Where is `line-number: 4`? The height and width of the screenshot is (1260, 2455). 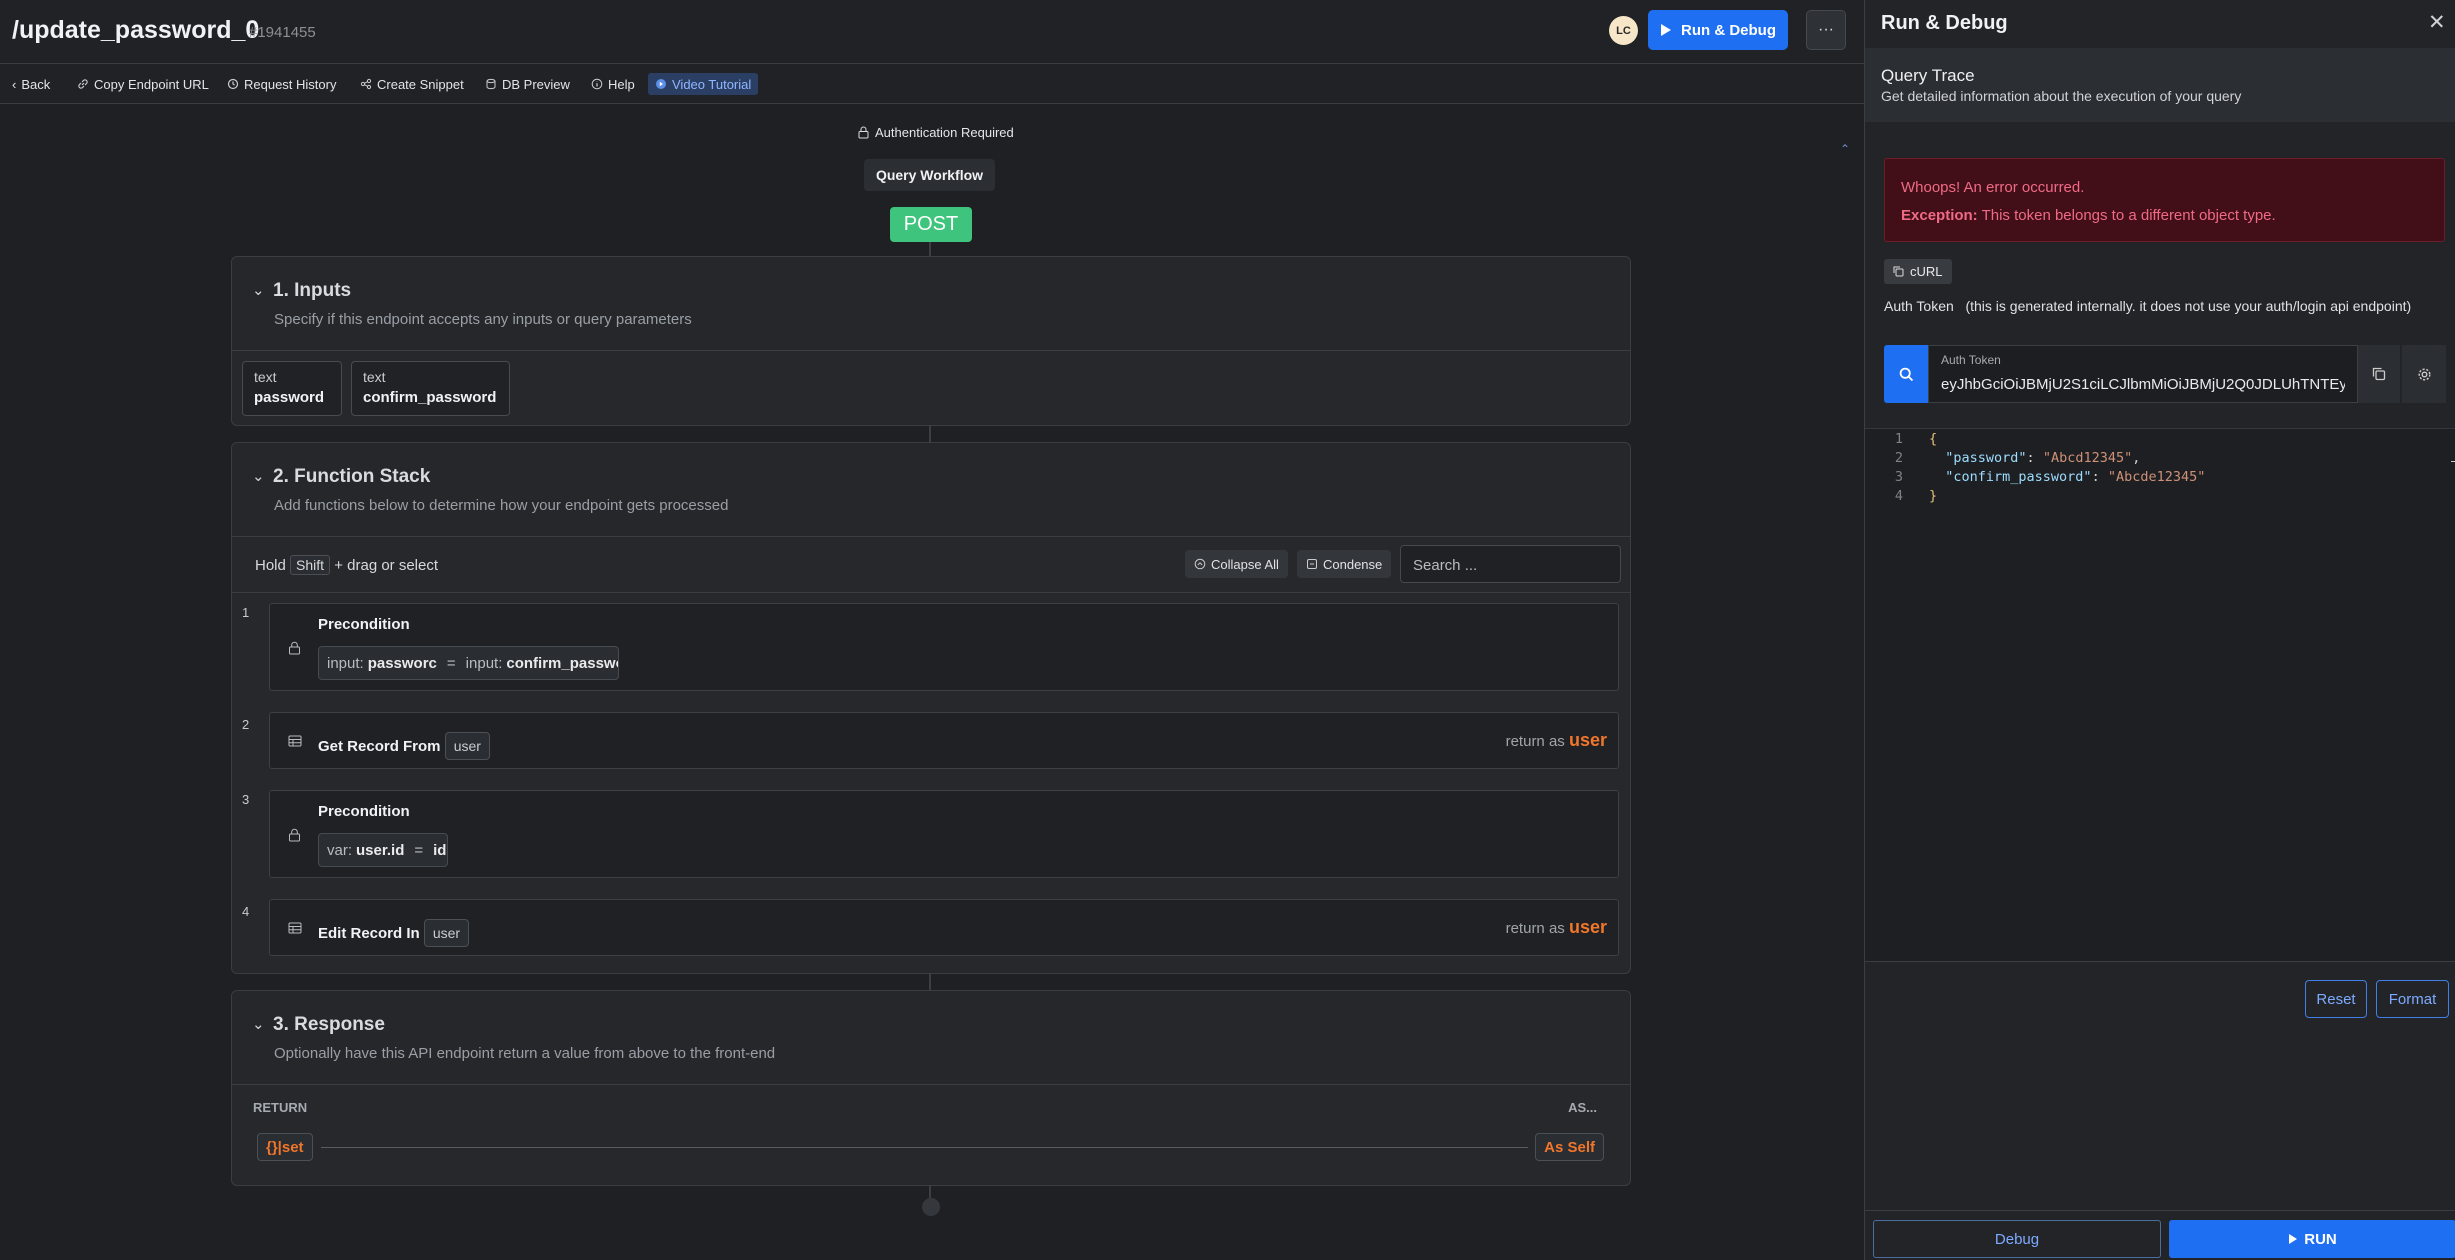
line-number: 4 is located at coordinates (1898, 496).